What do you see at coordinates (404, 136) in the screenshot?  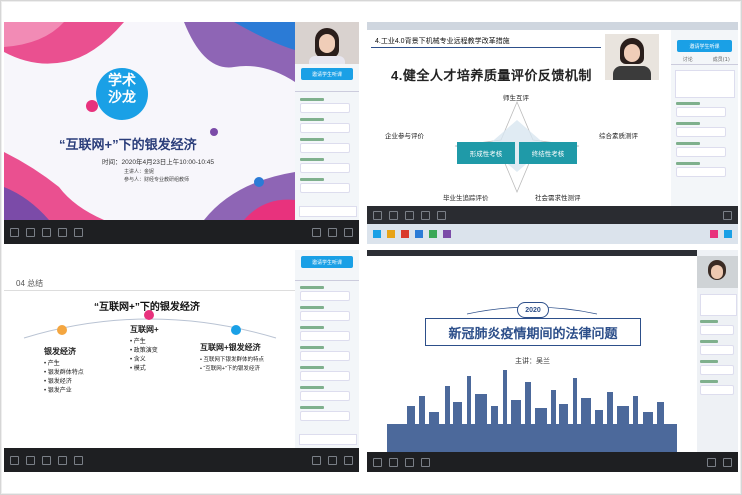 I see `label-left: 企业参与评价` at bounding box center [404, 136].